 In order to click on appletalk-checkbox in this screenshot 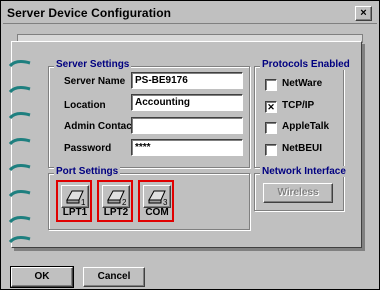, I will do `click(271, 128)`.